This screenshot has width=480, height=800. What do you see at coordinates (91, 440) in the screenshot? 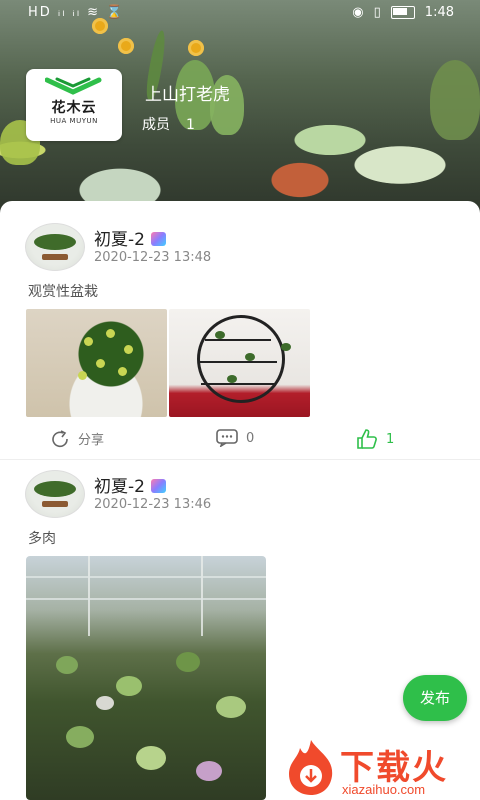
I see `share-label: 分享` at bounding box center [91, 440].